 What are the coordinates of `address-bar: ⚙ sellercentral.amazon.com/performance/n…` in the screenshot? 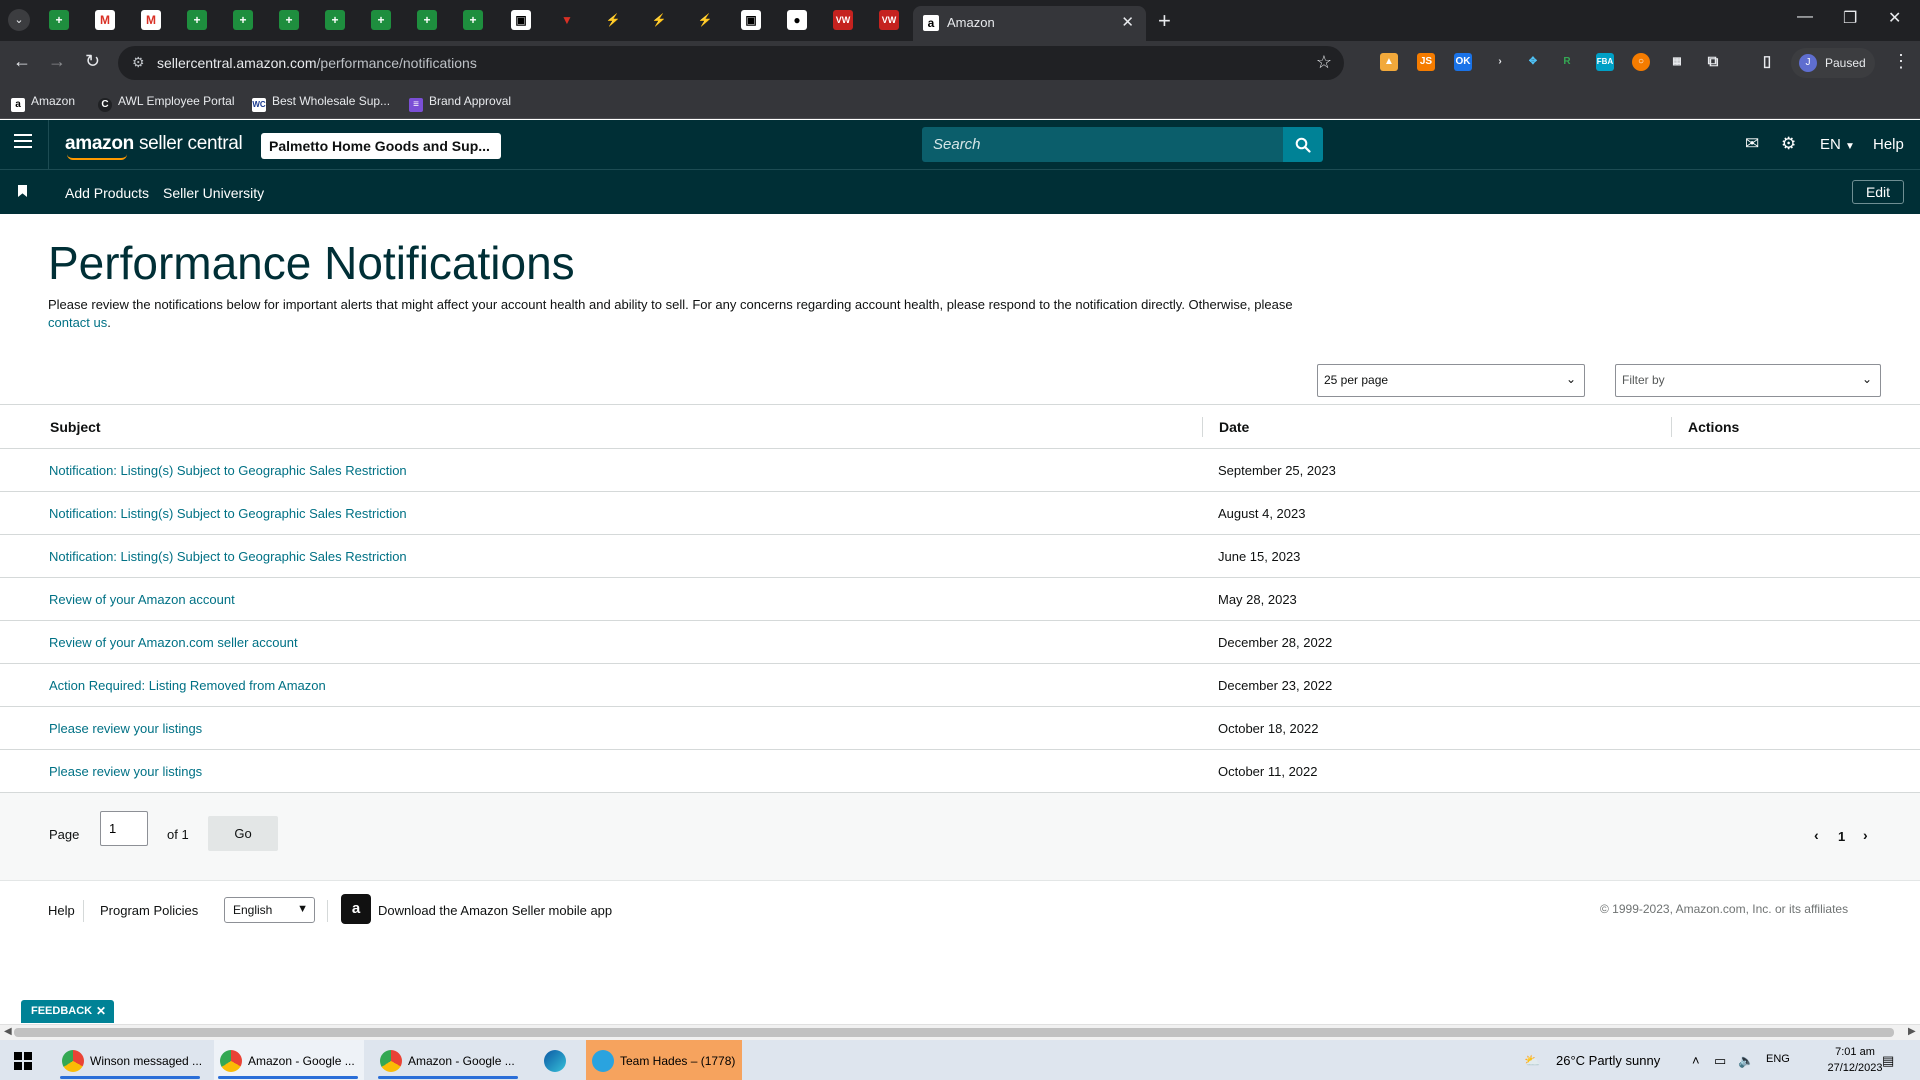 It's located at (731, 63).